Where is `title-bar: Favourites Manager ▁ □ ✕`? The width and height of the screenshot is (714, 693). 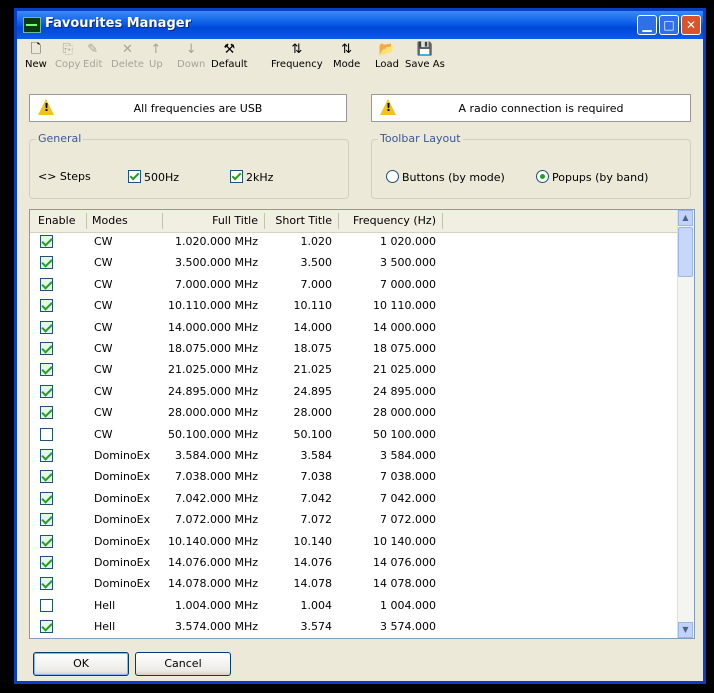
title-bar: Favourites Manager ▁ □ ✕ is located at coordinates (360, 25).